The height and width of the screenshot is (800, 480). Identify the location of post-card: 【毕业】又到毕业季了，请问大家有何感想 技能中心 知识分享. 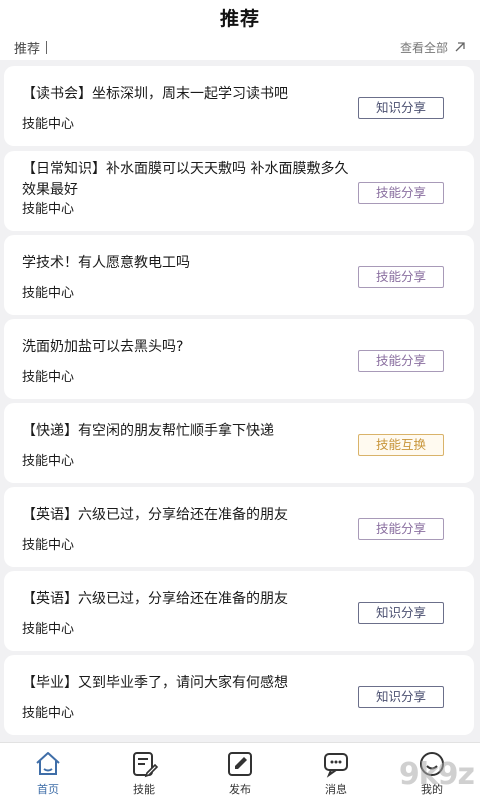
(239, 695).